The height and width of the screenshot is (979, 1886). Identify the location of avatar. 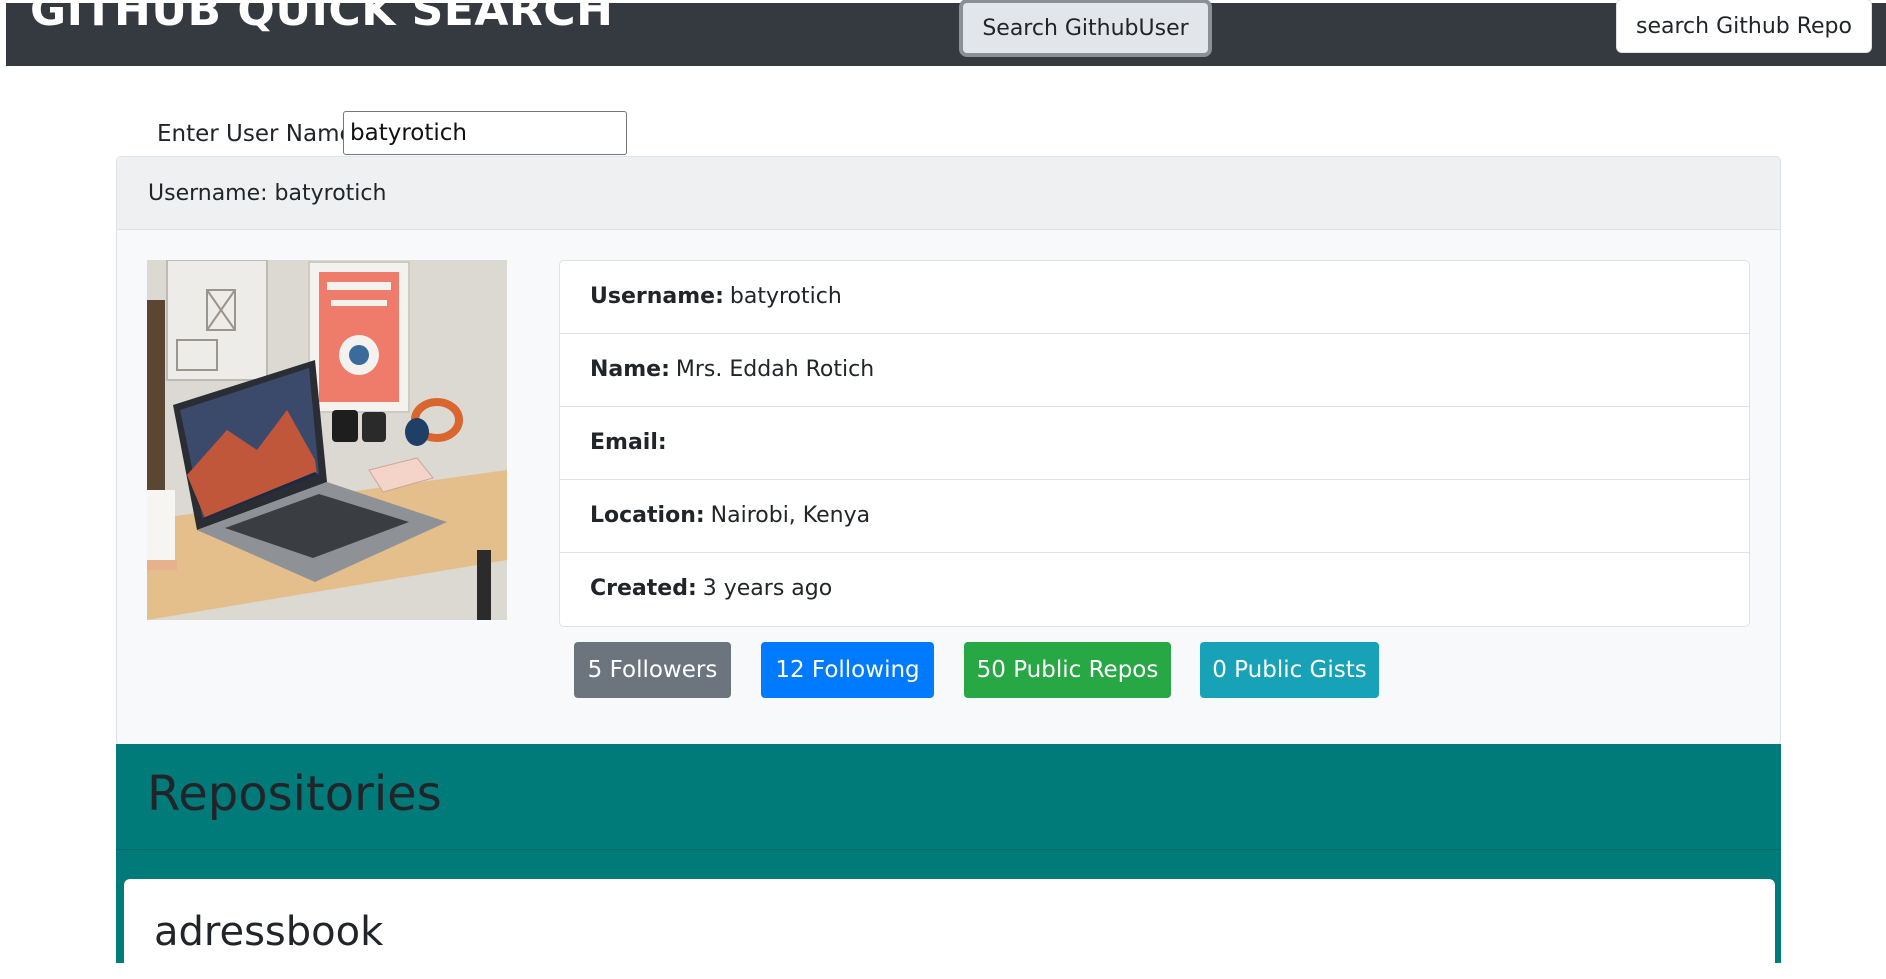
(327, 440).